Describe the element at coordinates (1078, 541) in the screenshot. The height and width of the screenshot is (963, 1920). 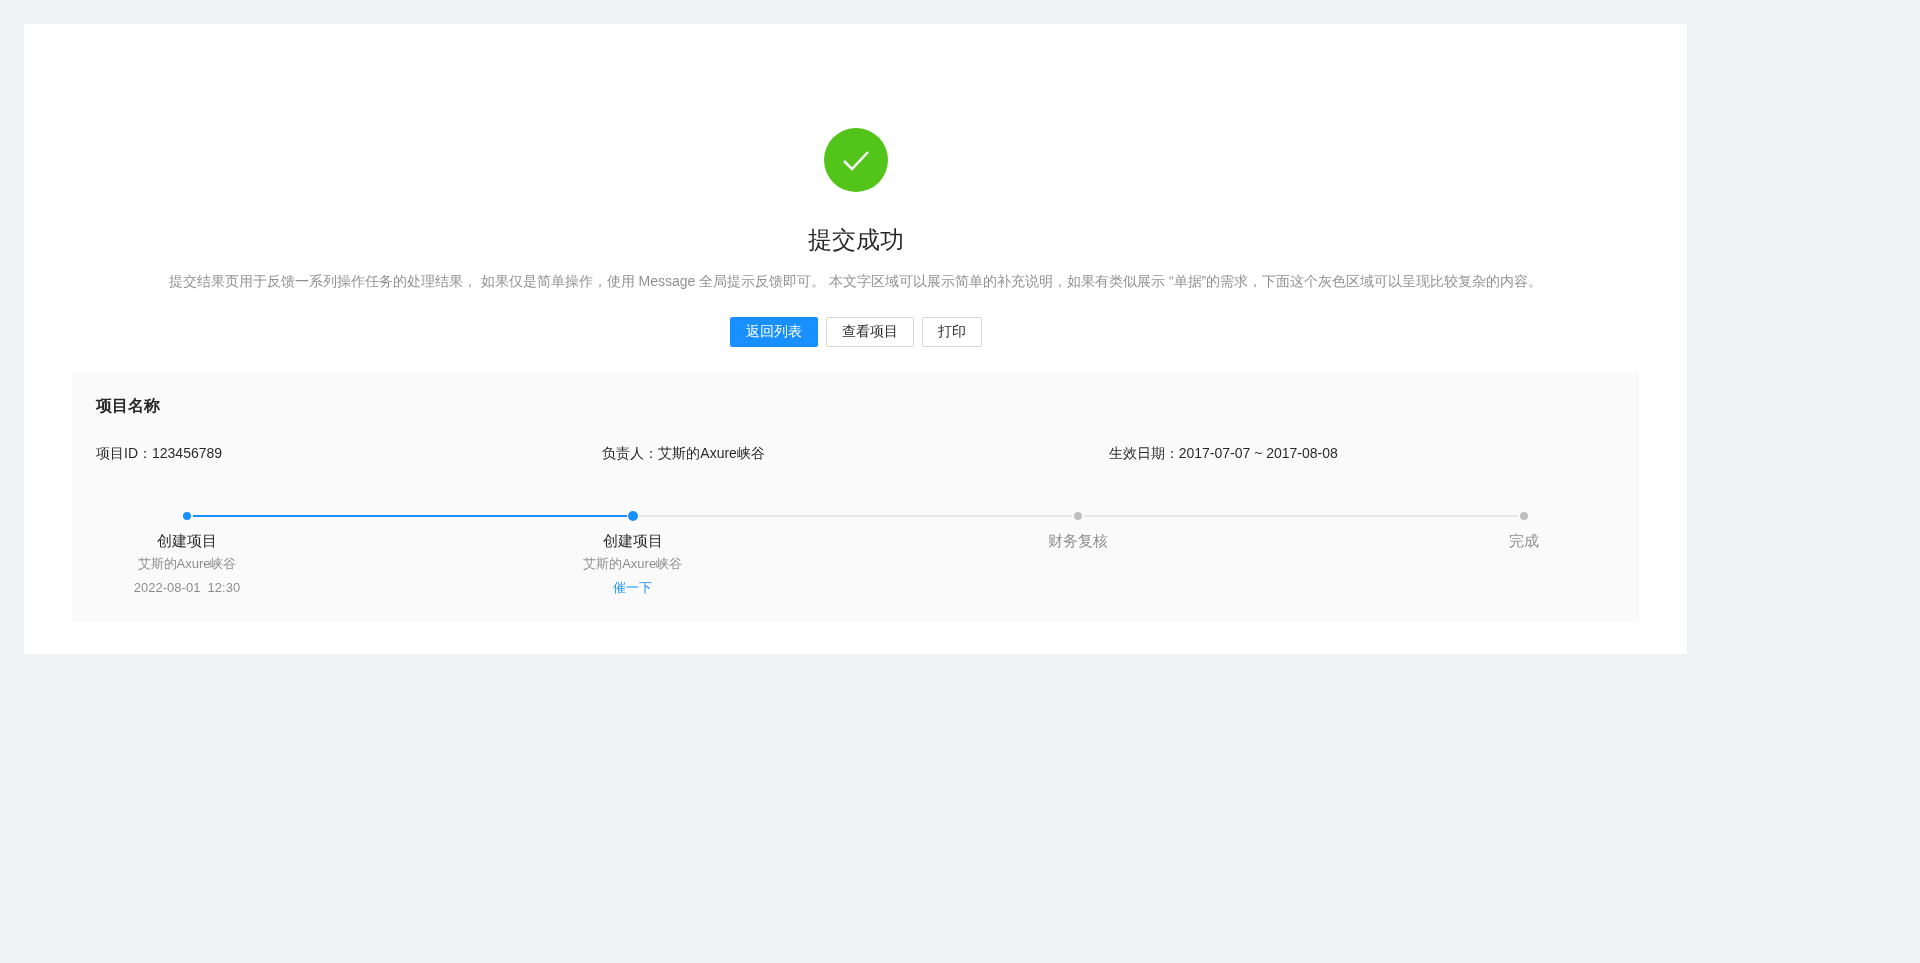
I see `step-title: 财务复核` at that location.